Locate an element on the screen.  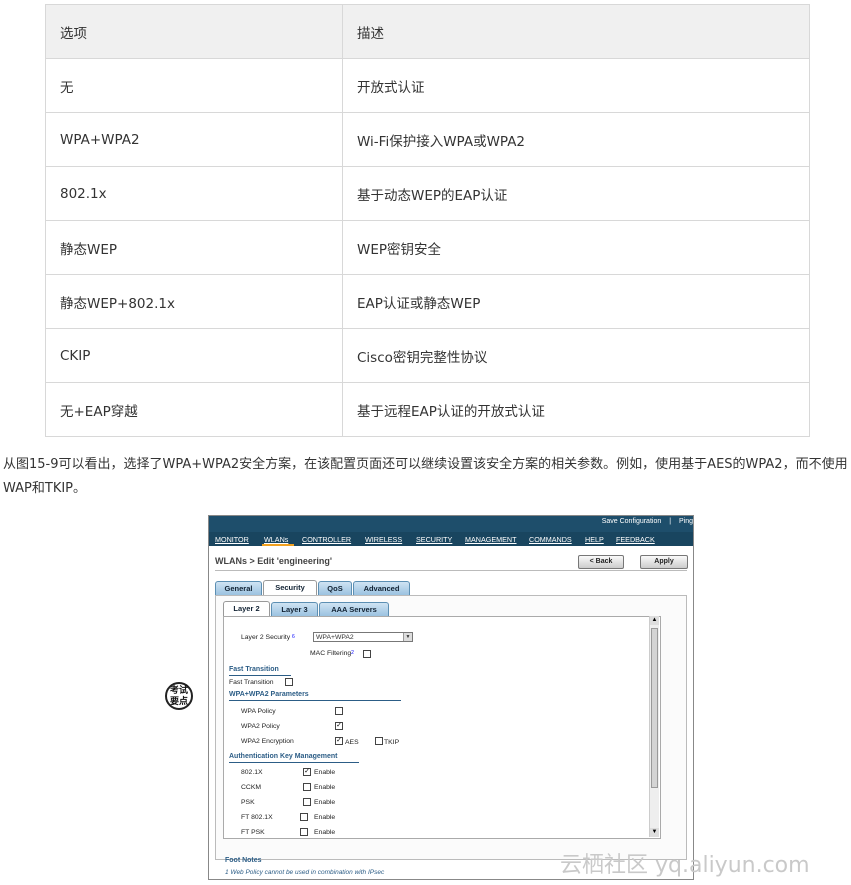
wpa2-policy-checkbox: ✓ is located at coordinates (339, 726).